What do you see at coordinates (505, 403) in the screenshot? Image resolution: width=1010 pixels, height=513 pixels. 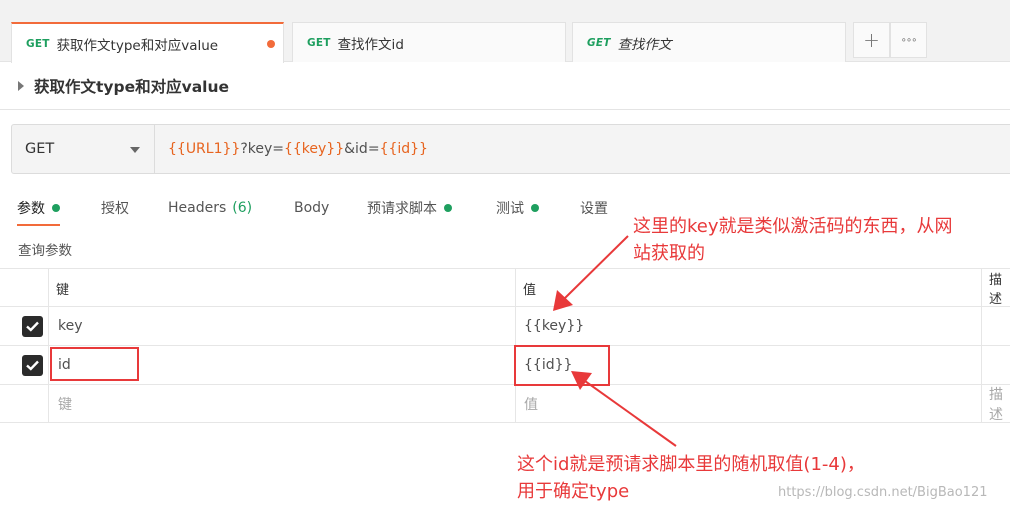 I see `table-row-new: 键 值 描述` at bounding box center [505, 403].